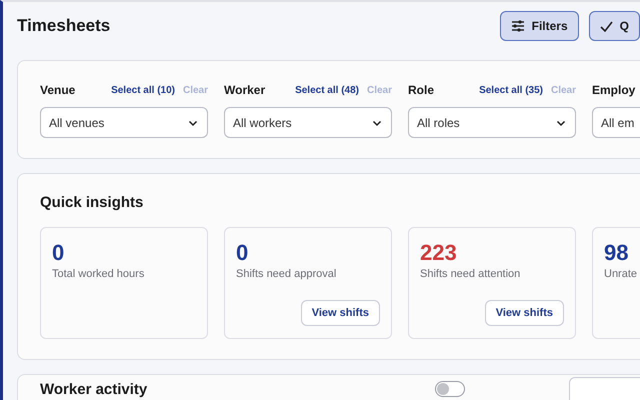 The image size is (640, 400). What do you see at coordinates (245, 90) in the screenshot?
I see `filter-label: Worker` at bounding box center [245, 90].